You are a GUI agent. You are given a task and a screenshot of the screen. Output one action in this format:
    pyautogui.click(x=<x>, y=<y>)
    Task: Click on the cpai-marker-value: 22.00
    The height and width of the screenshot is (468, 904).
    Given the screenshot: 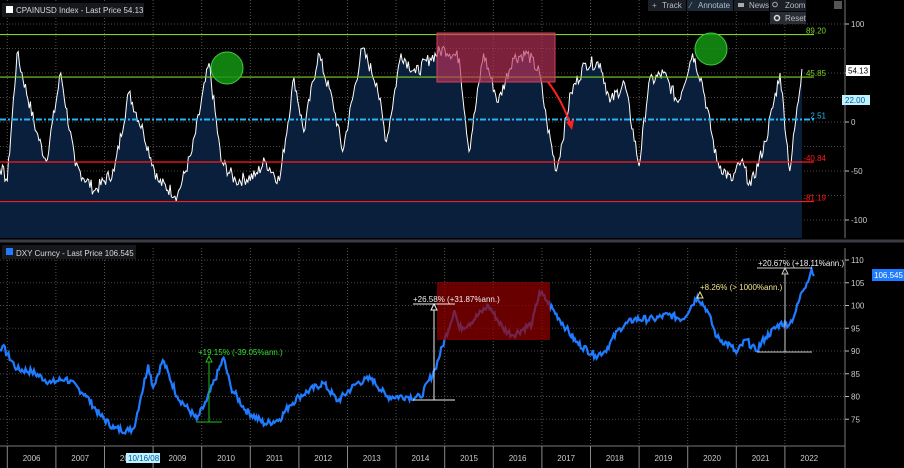 What is the action you would take?
    pyautogui.click(x=855, y=100)
    